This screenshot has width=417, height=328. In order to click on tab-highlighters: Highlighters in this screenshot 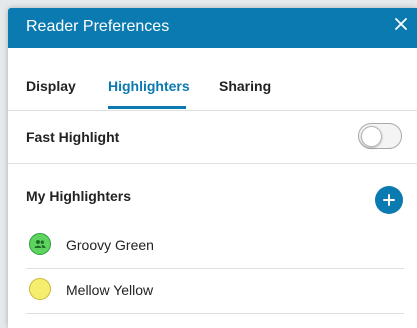, I will do `click(149, 86)`.